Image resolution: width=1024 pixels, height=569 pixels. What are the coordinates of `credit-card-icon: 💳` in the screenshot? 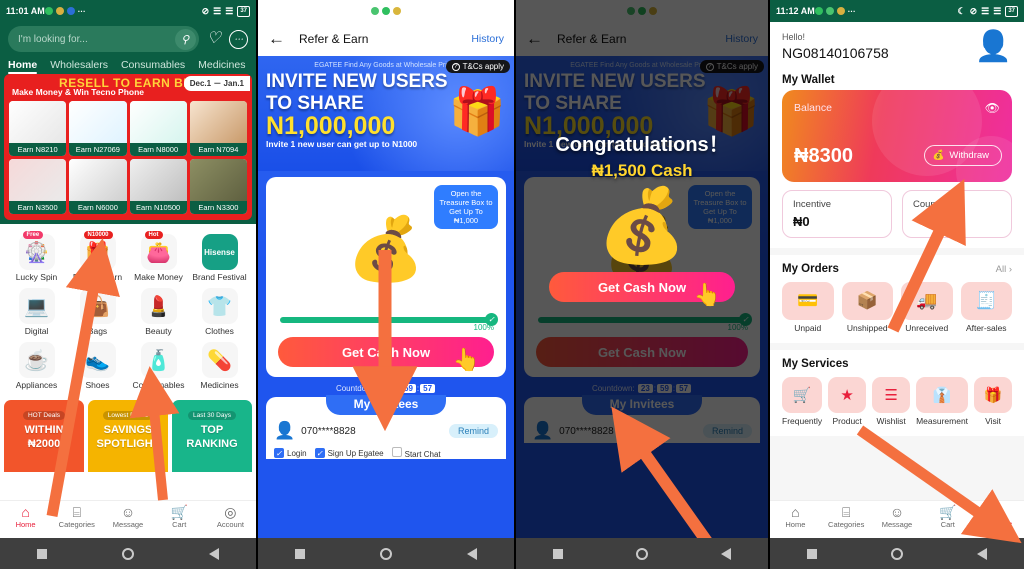 It's located at (808, 301).